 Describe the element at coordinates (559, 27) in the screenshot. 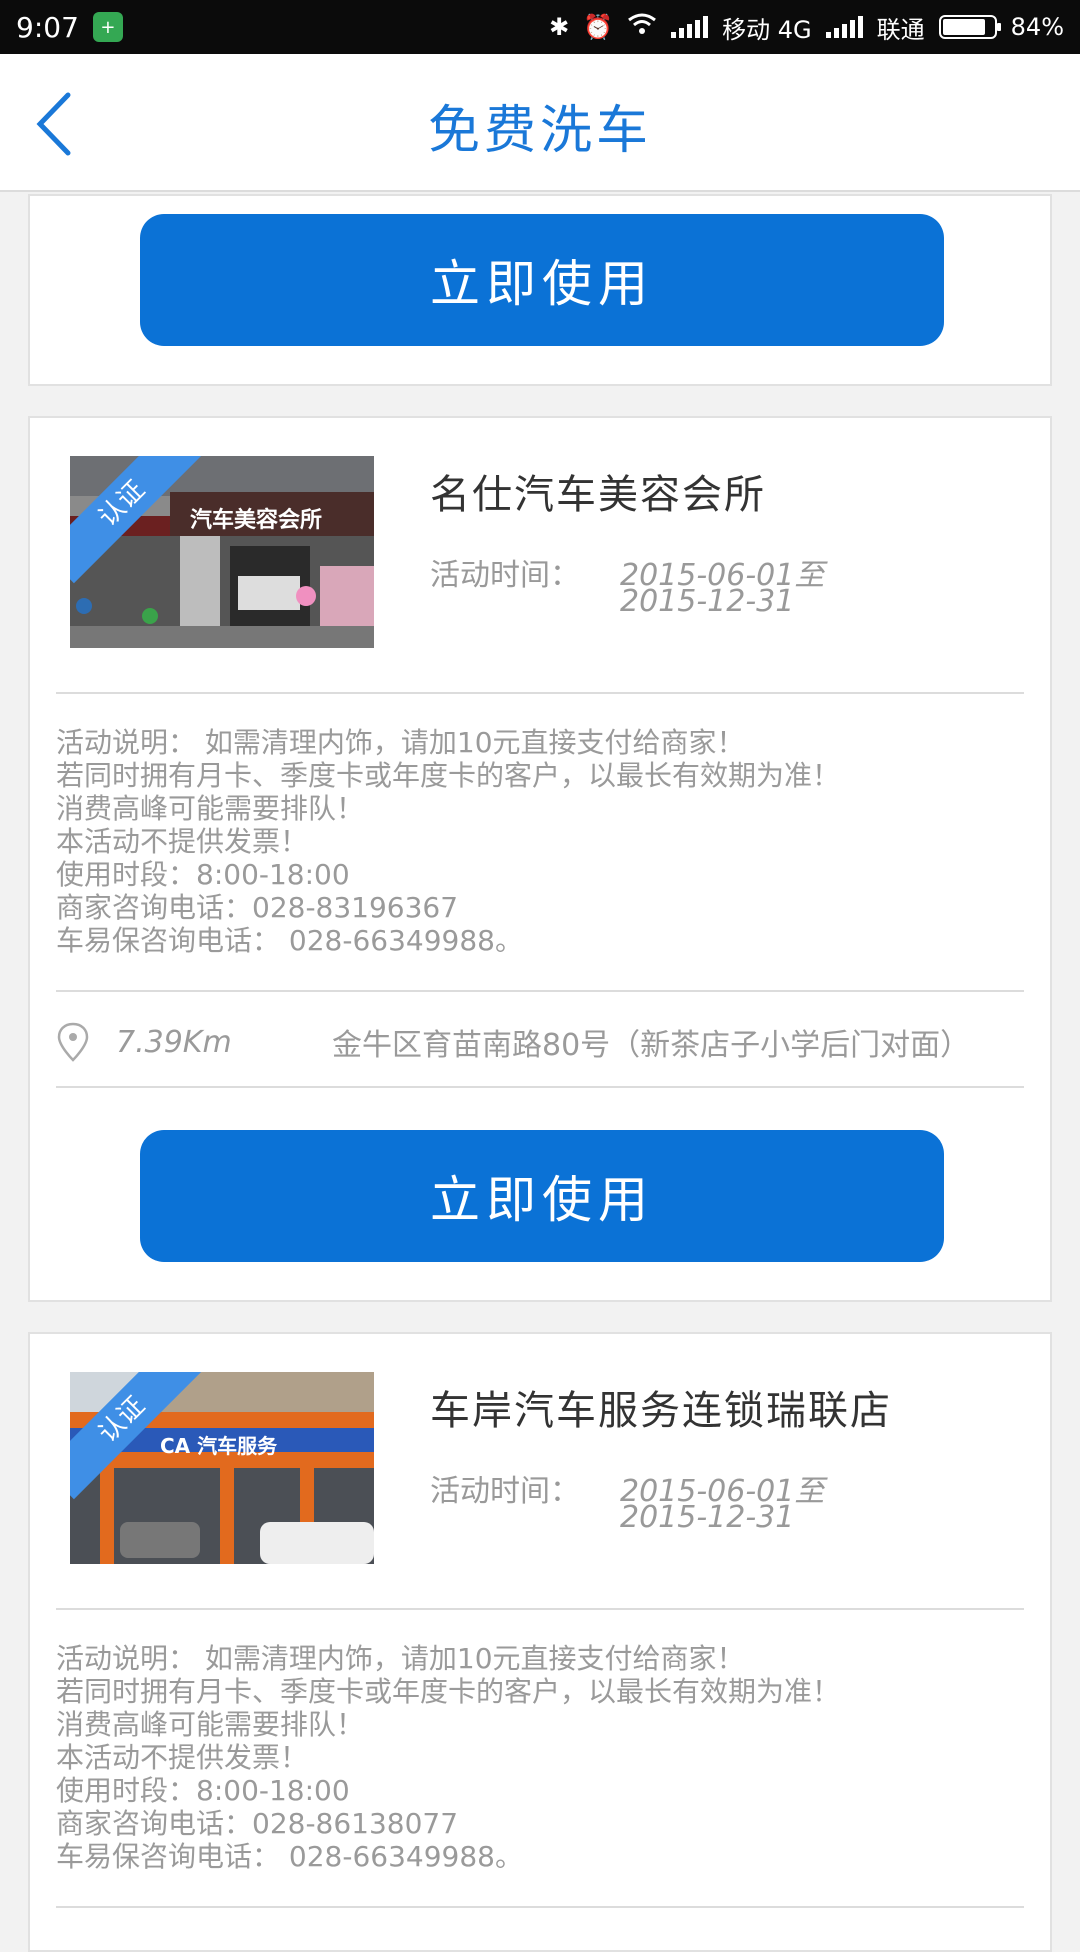

I see `bluetooth-icon: ✱` at that location.